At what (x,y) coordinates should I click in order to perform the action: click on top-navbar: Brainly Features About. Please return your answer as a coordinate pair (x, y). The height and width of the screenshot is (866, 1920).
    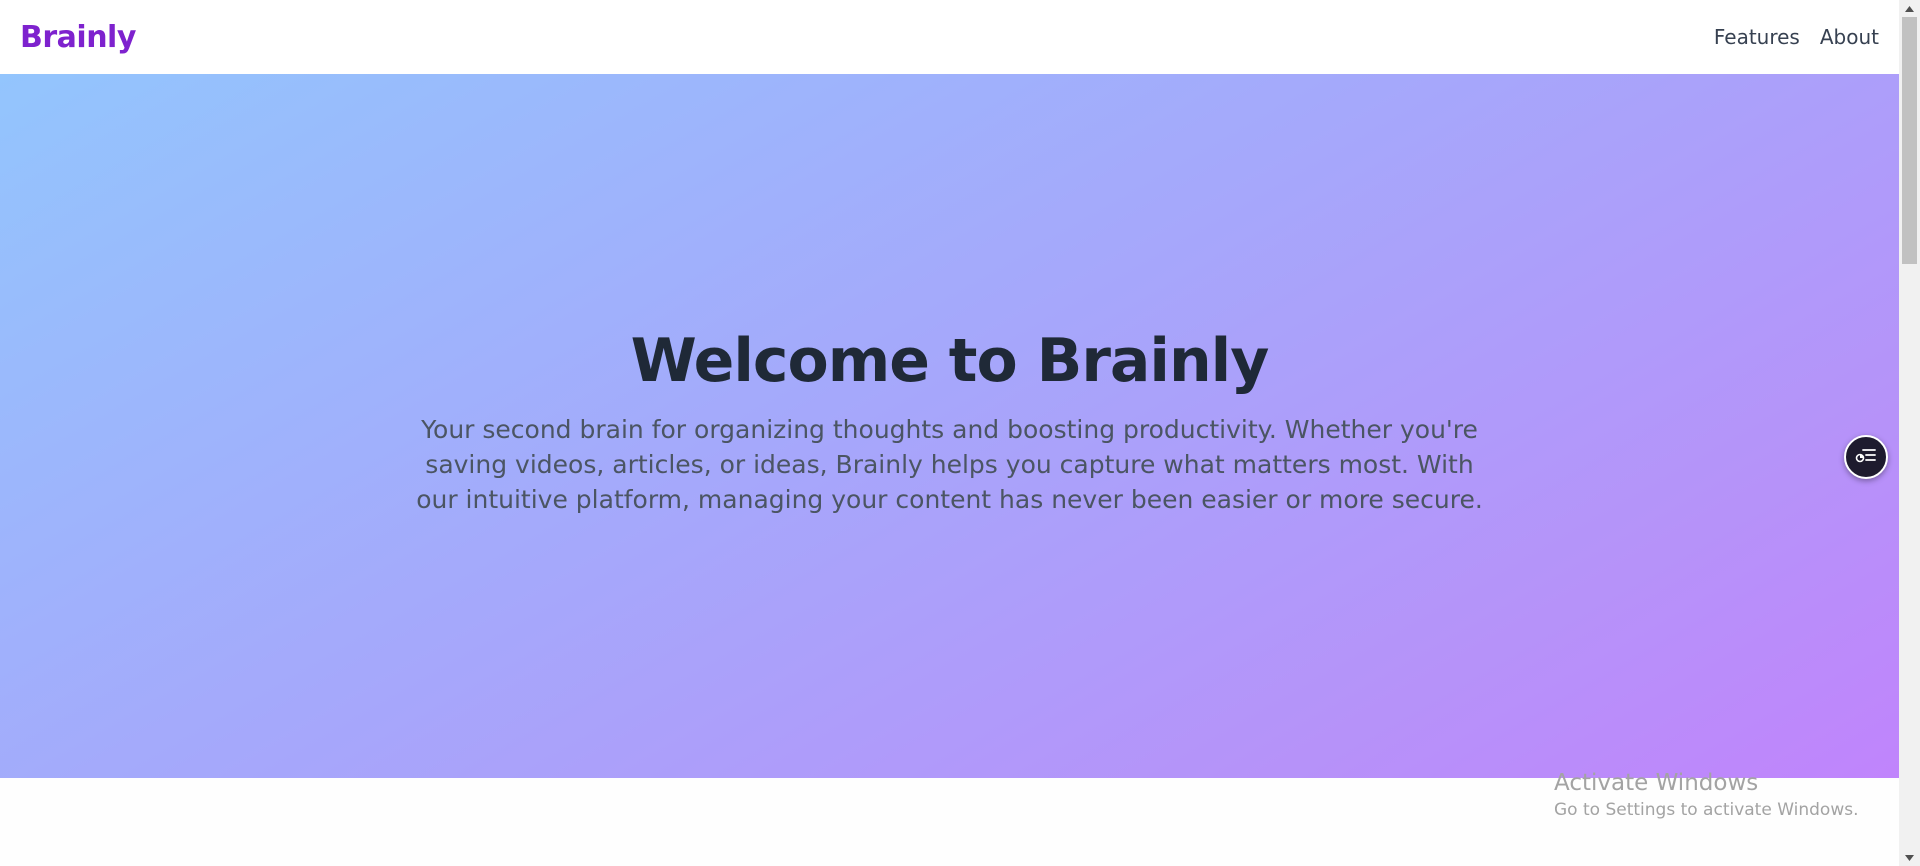
    Looking at the image, I should click on (949, 37).